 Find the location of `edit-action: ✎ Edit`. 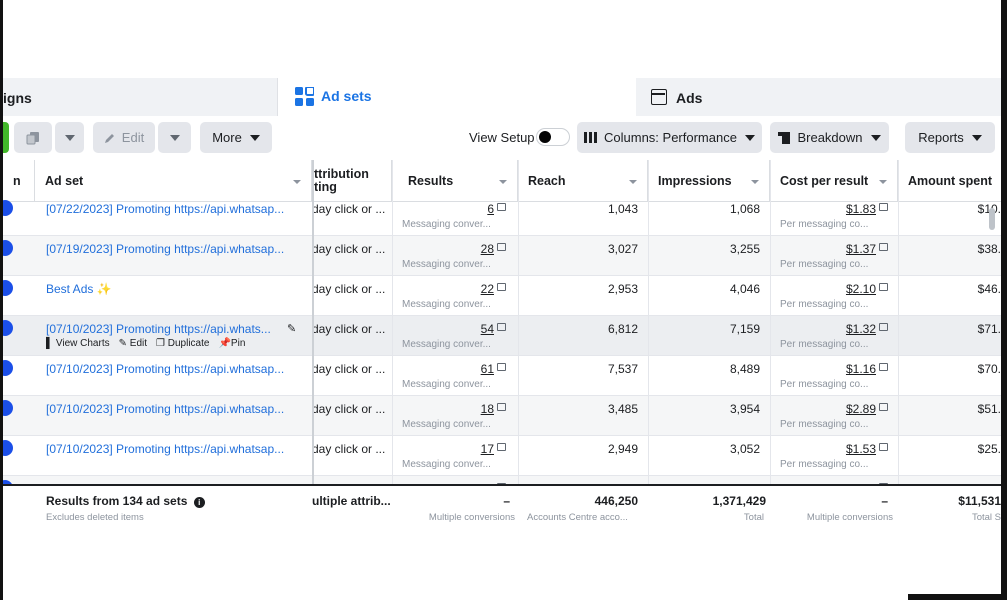

edit-action: ✎ Edit is located at coordinates (133, 343).